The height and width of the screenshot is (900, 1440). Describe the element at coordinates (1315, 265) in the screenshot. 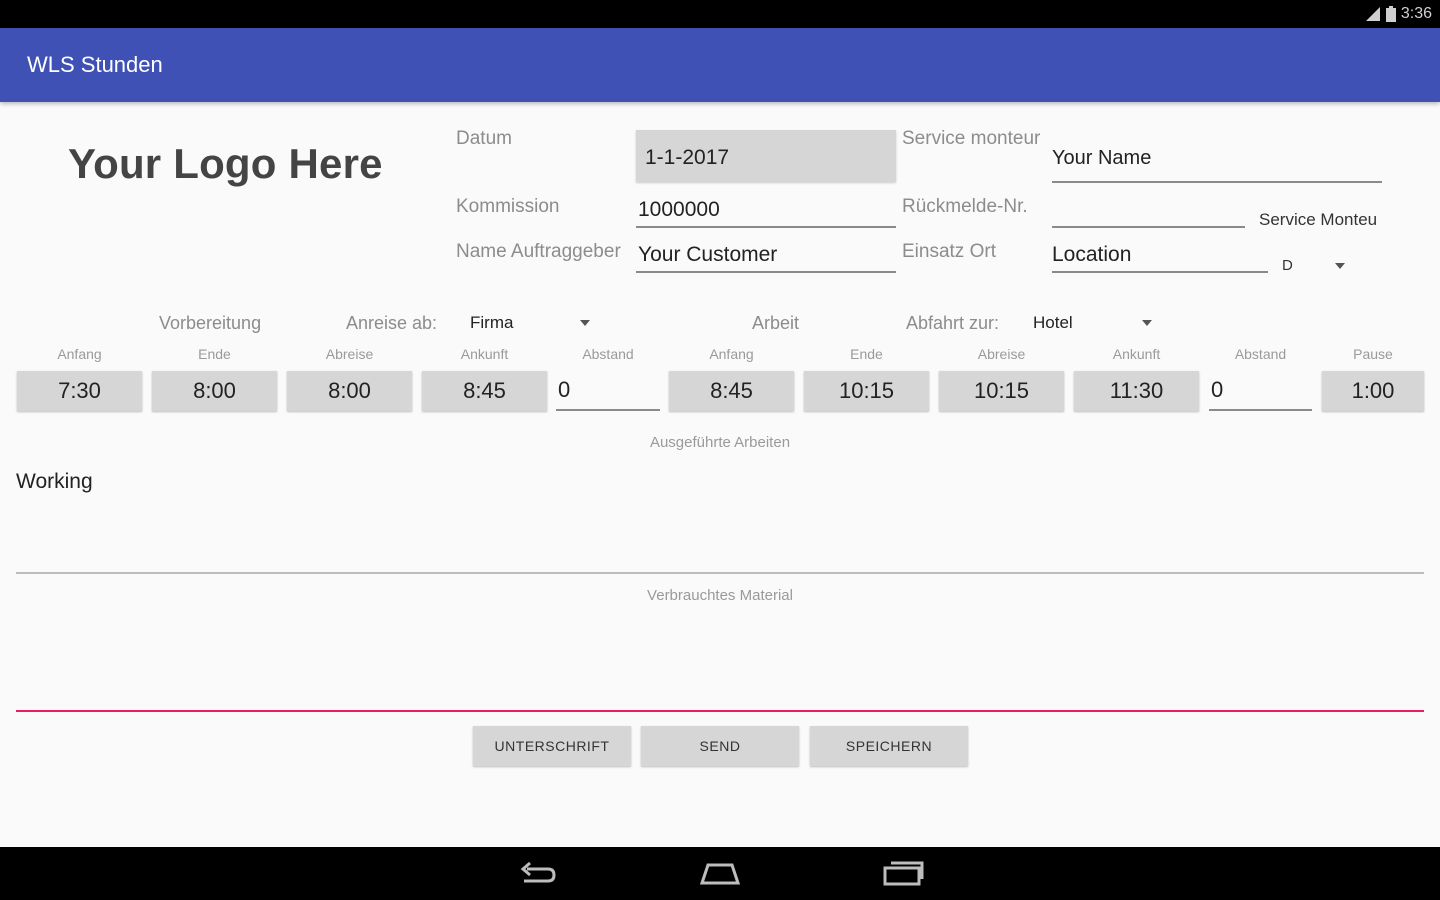

I see `country-spinner: D` at that location.